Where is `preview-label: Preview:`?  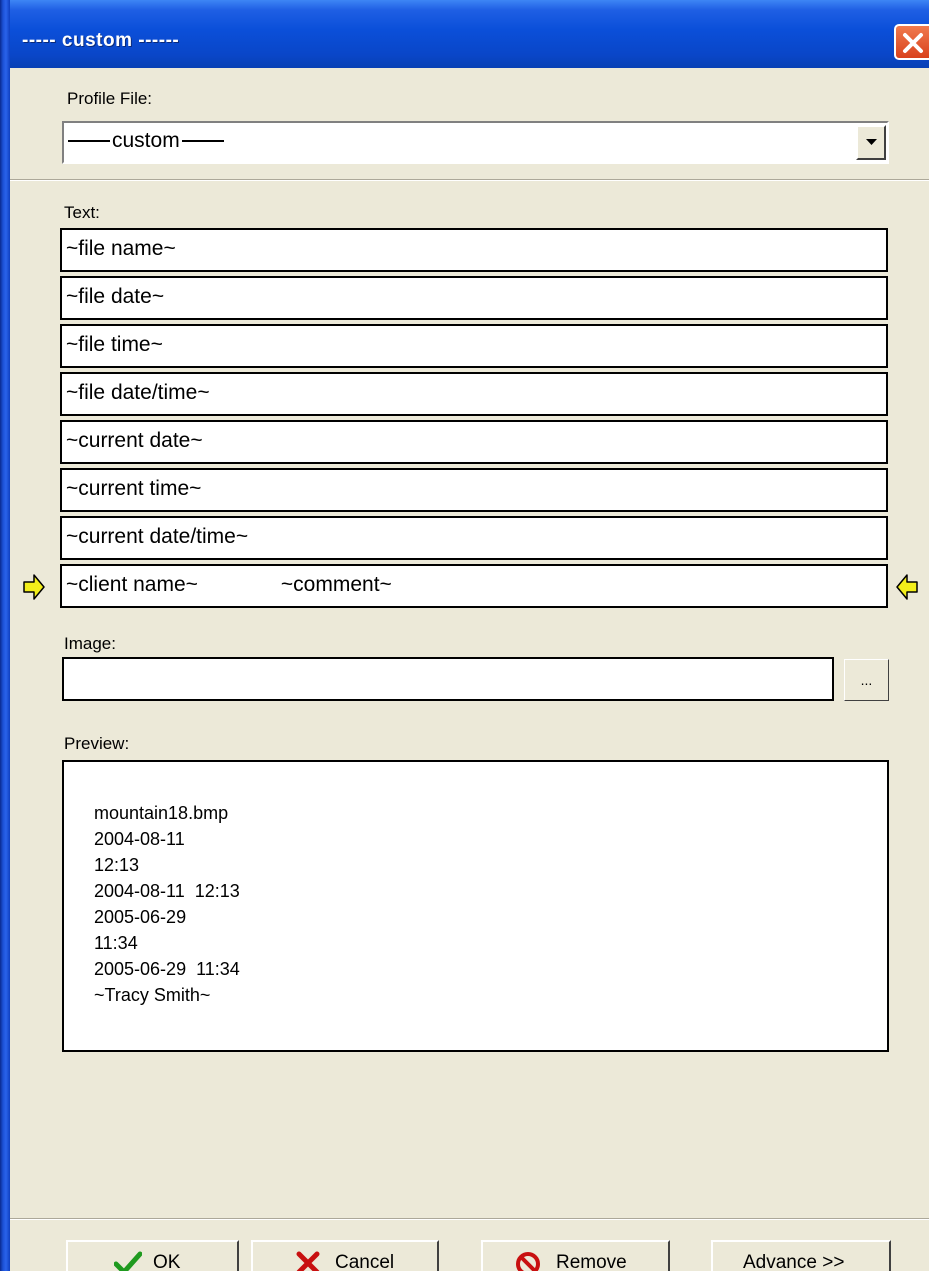 preview-label: Preview: is located at coordinates (97, 743).